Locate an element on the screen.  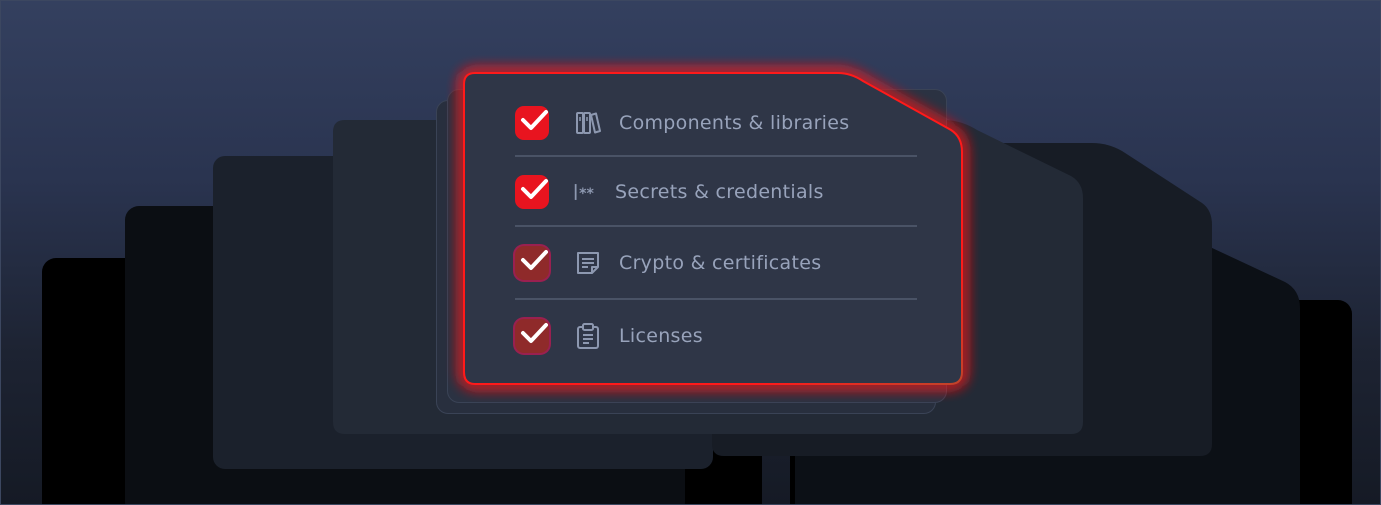
checklist-item-components: Components & libraries is located at coordinates (716, 123).